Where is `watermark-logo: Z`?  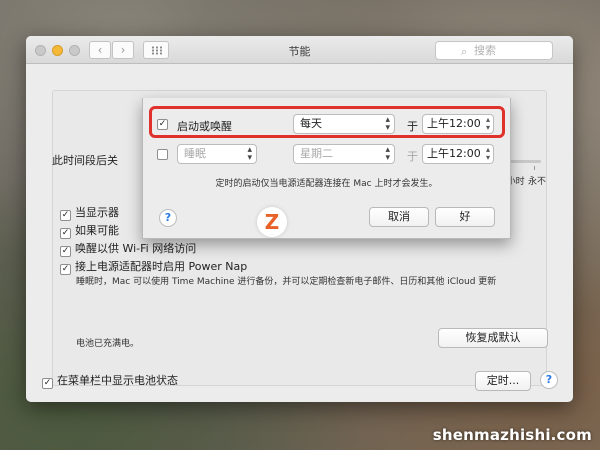
watermark-logo: Z is located at coordinates (272, 222).